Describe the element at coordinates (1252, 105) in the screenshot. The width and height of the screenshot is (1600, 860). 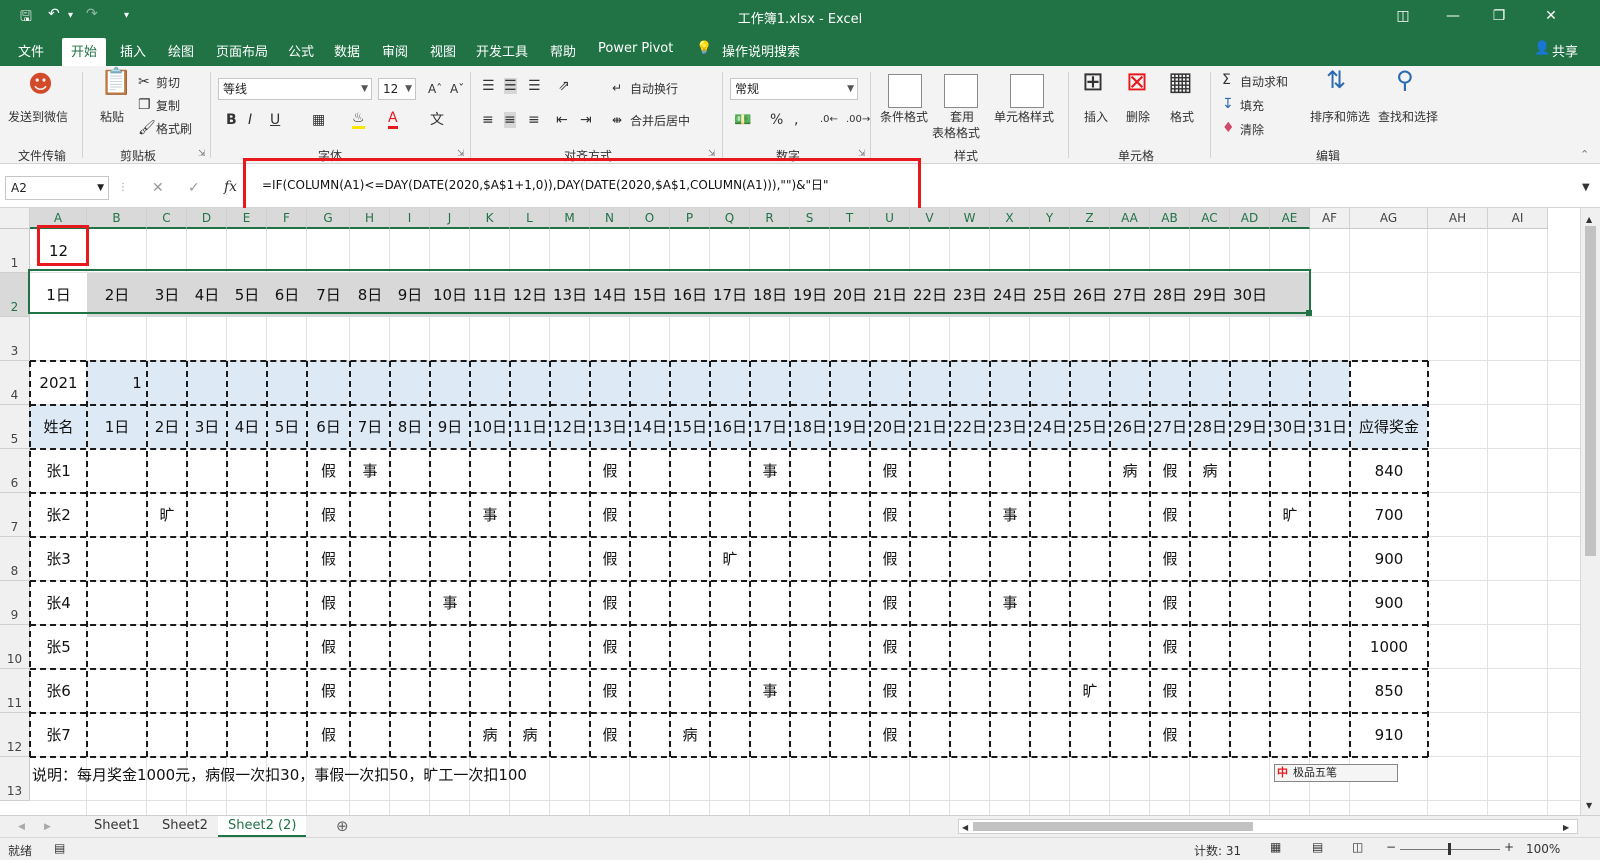
I see `fill-button: 填充` at that location.